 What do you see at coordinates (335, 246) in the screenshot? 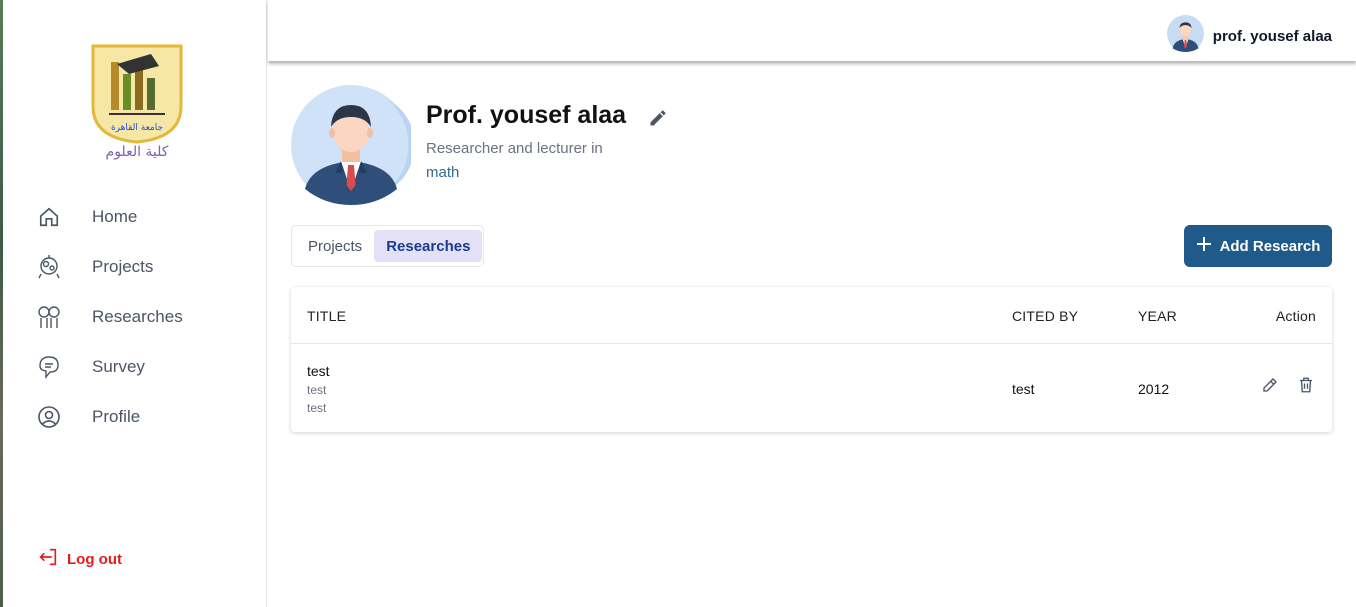
I see `tab-projects: Projects` at bounding box center [335, 246].